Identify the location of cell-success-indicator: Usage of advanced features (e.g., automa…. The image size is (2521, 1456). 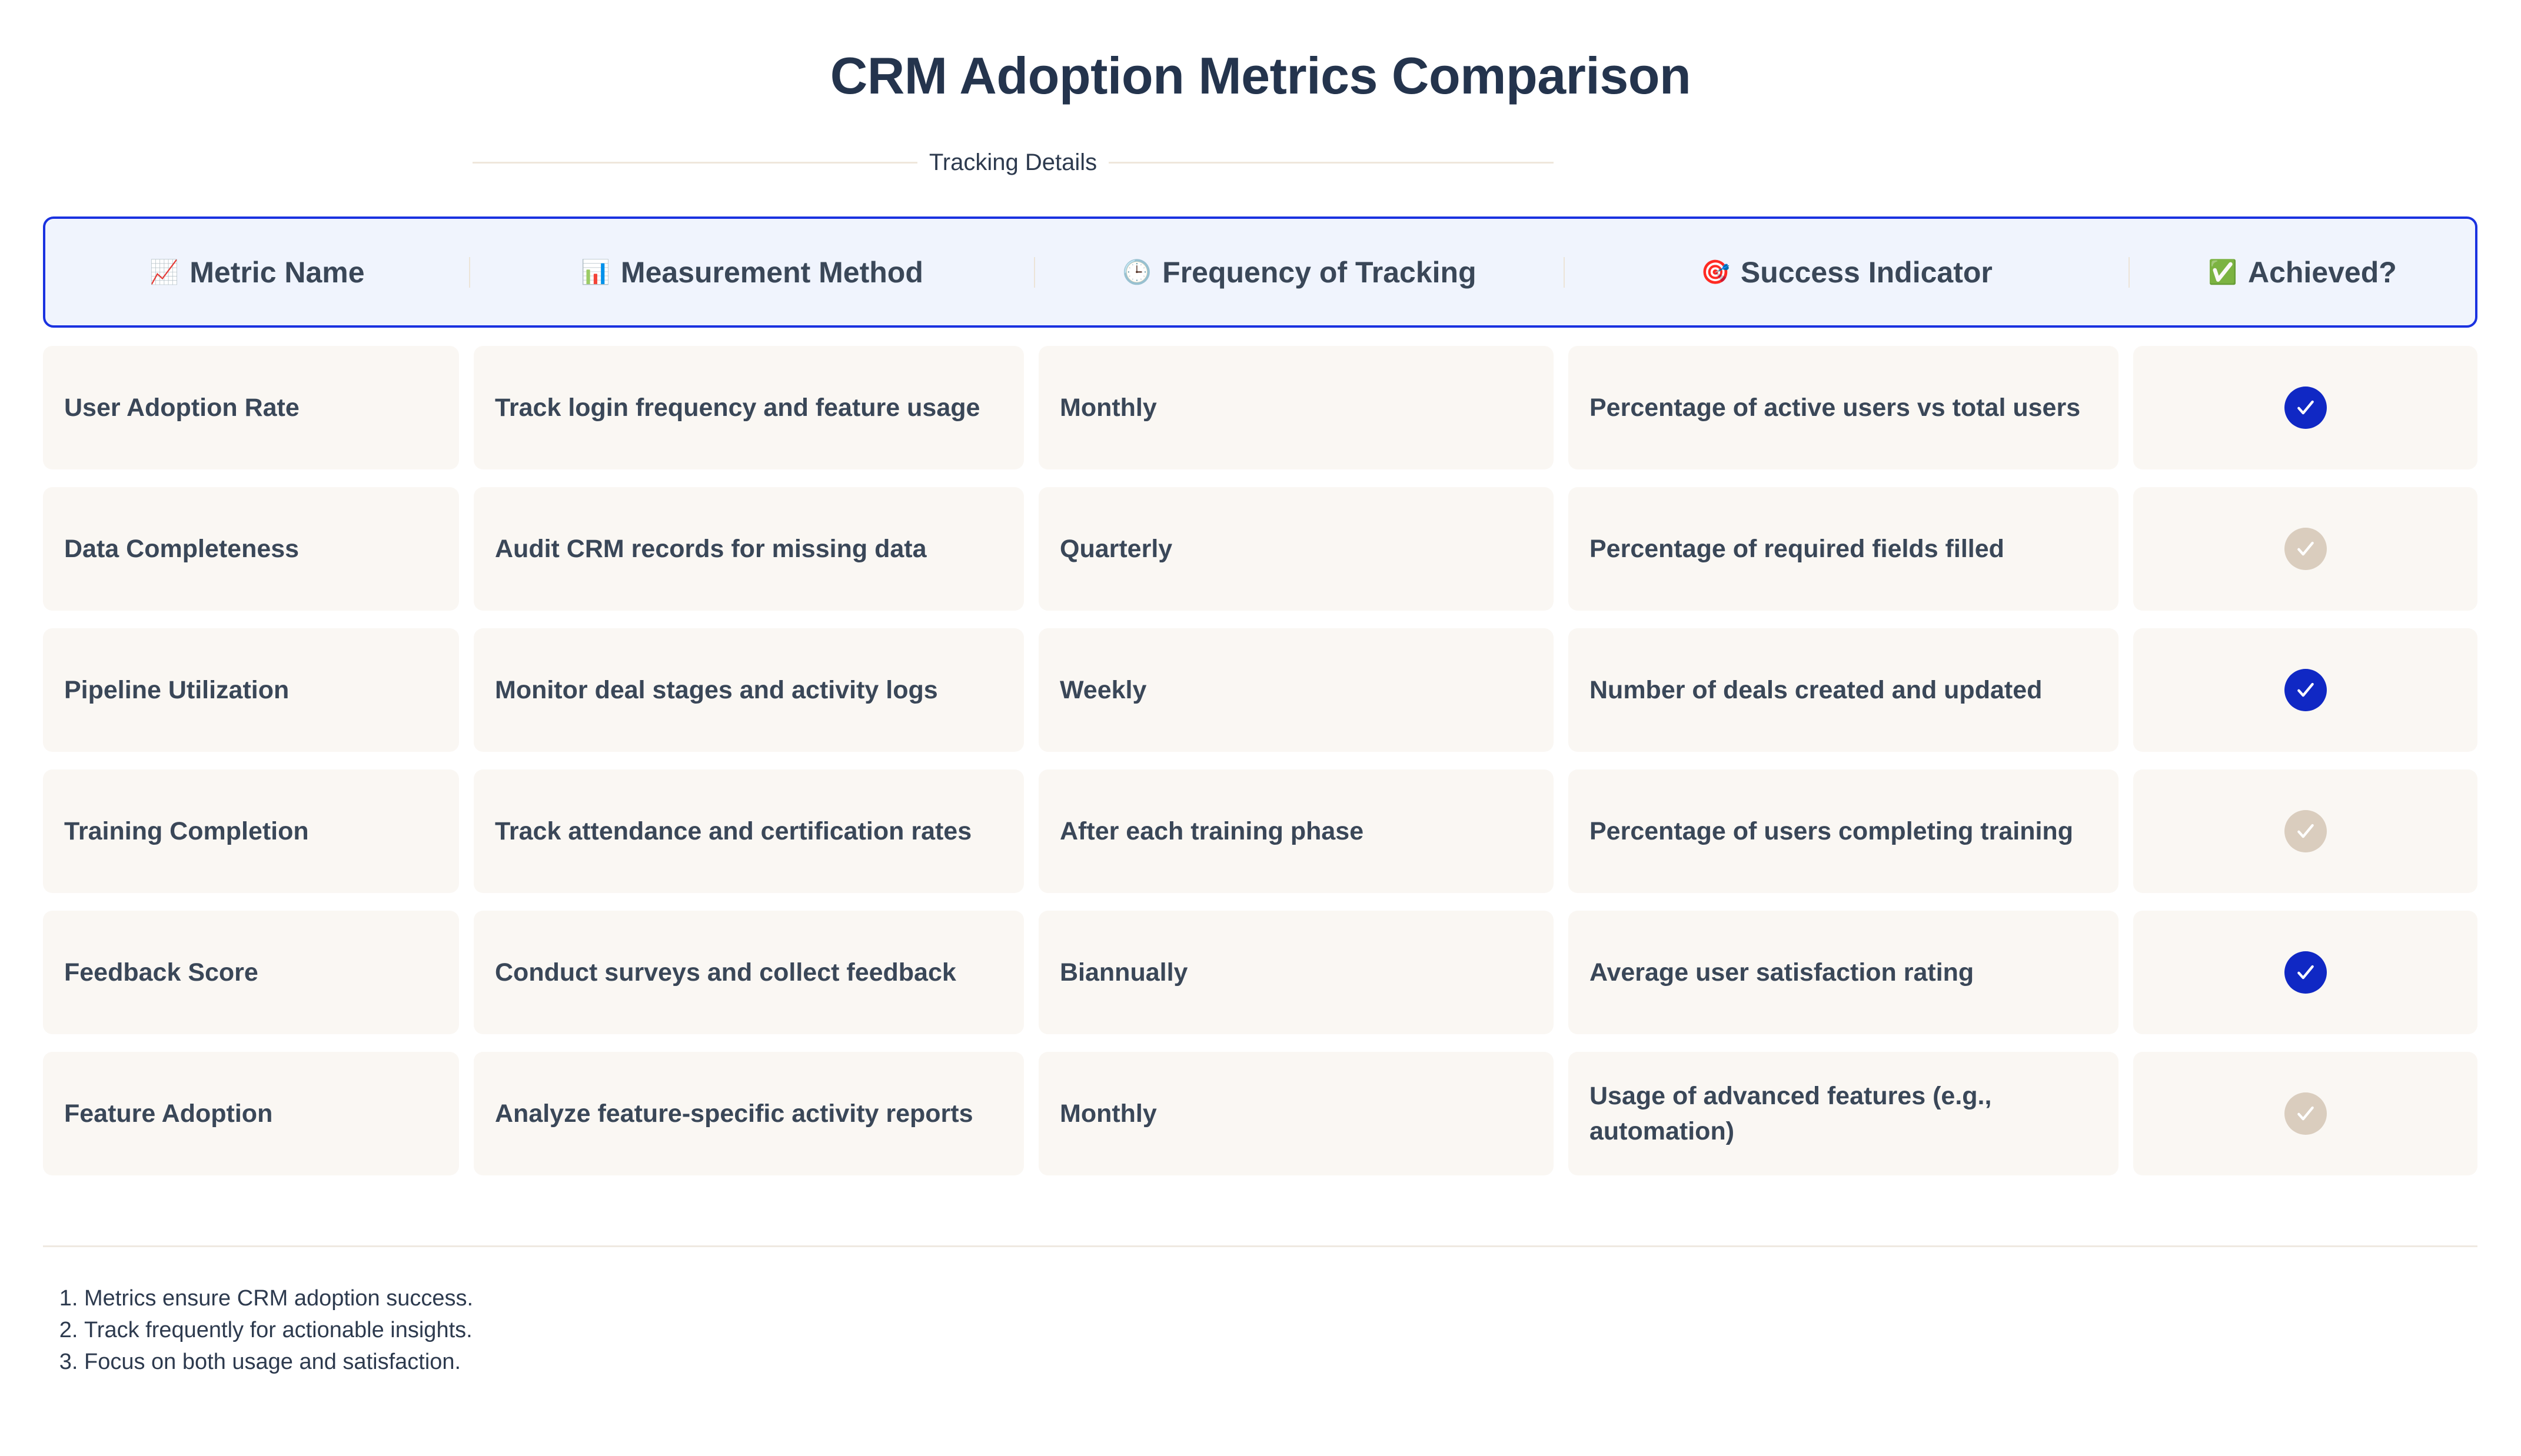
(1843, 1113).